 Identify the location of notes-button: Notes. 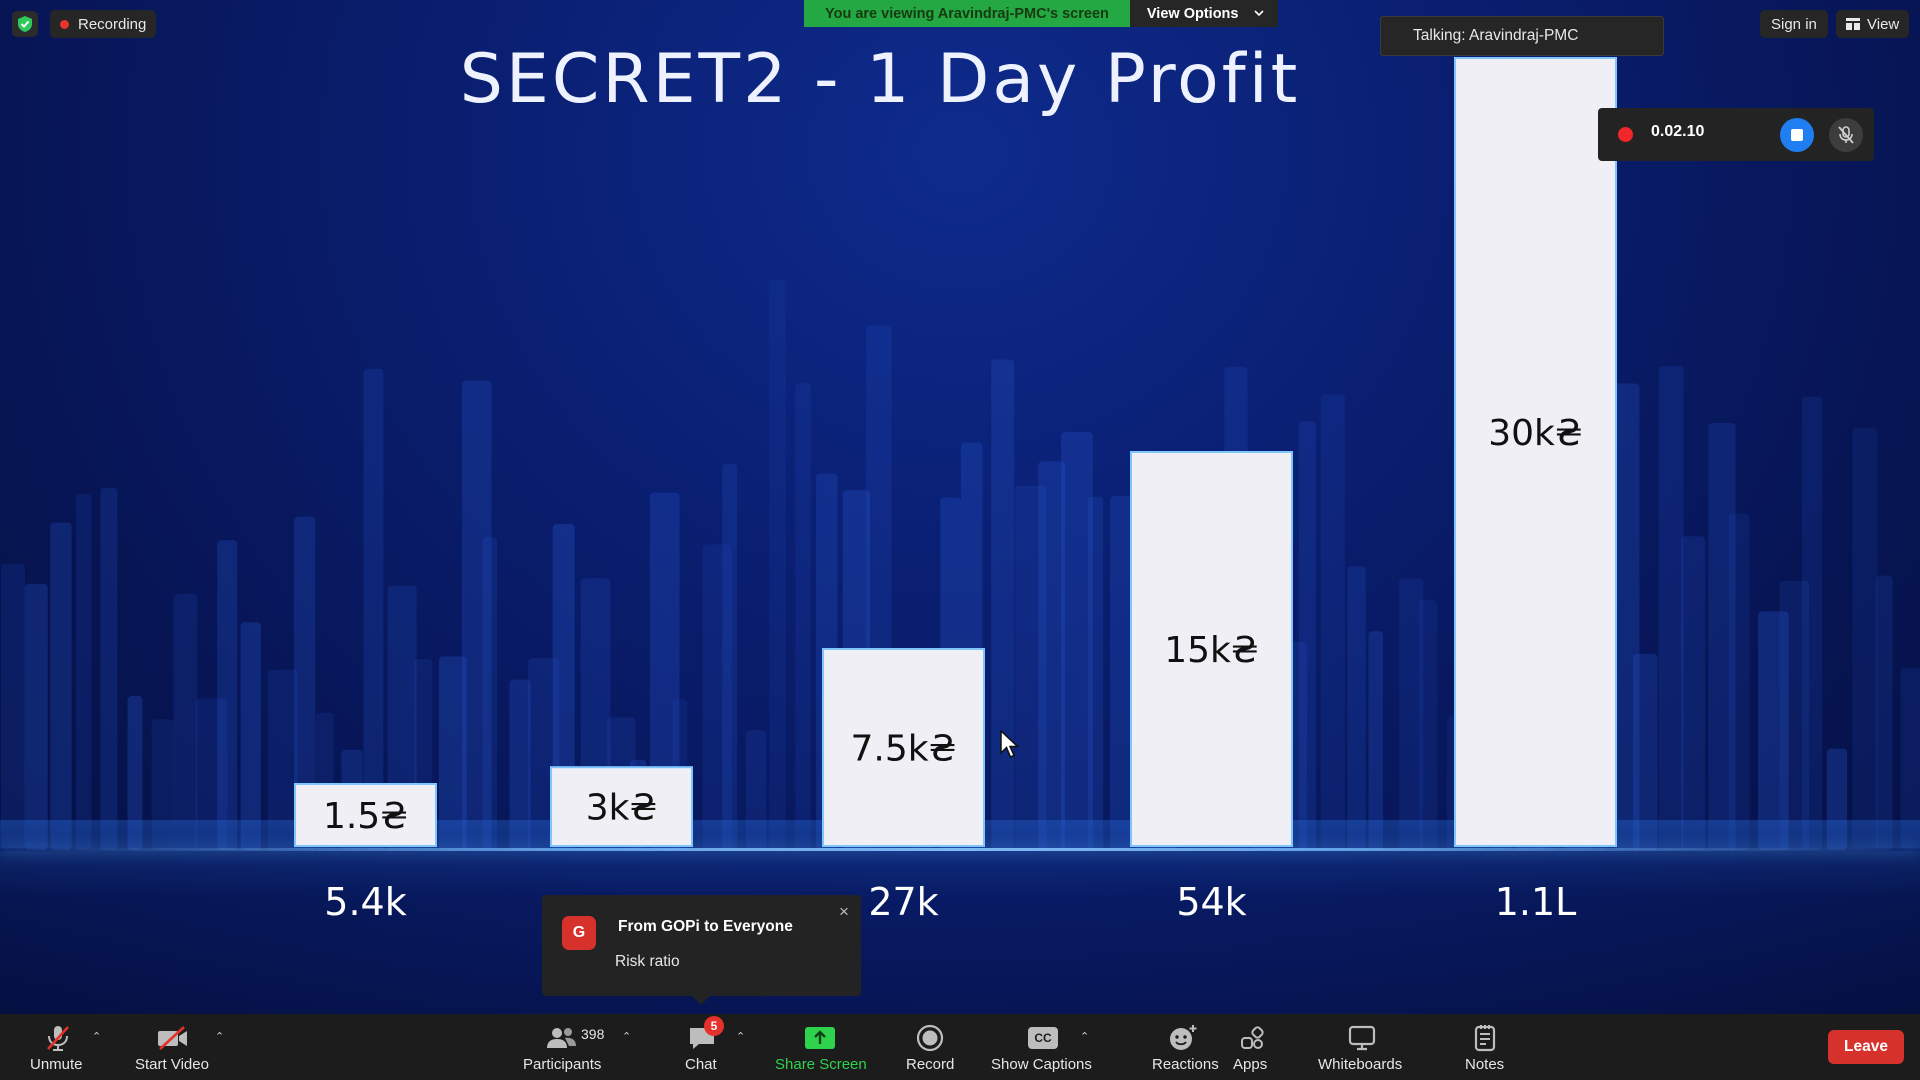
(1485, 1047).